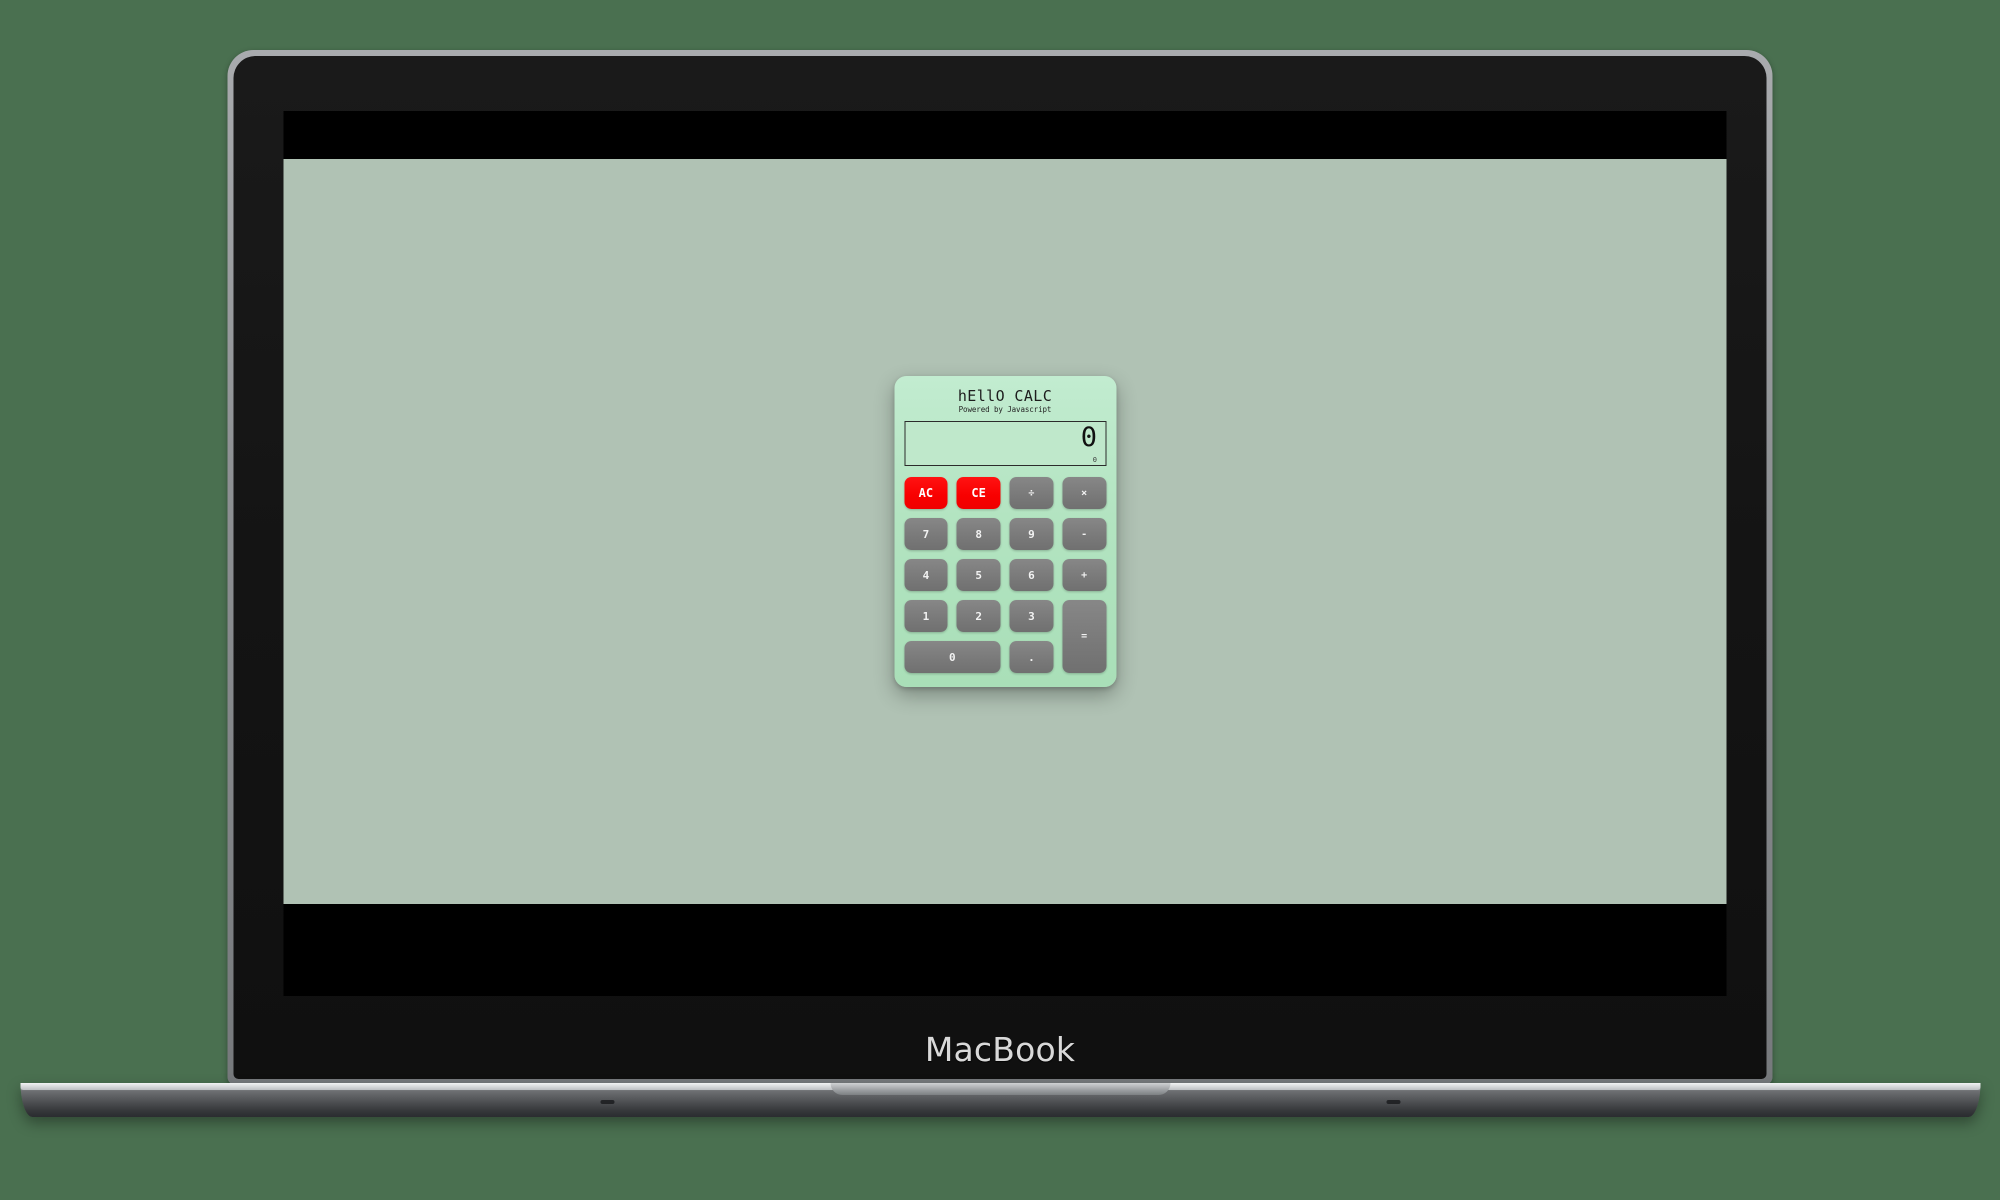  I want to click on key-7: 7, so click(926, 534).